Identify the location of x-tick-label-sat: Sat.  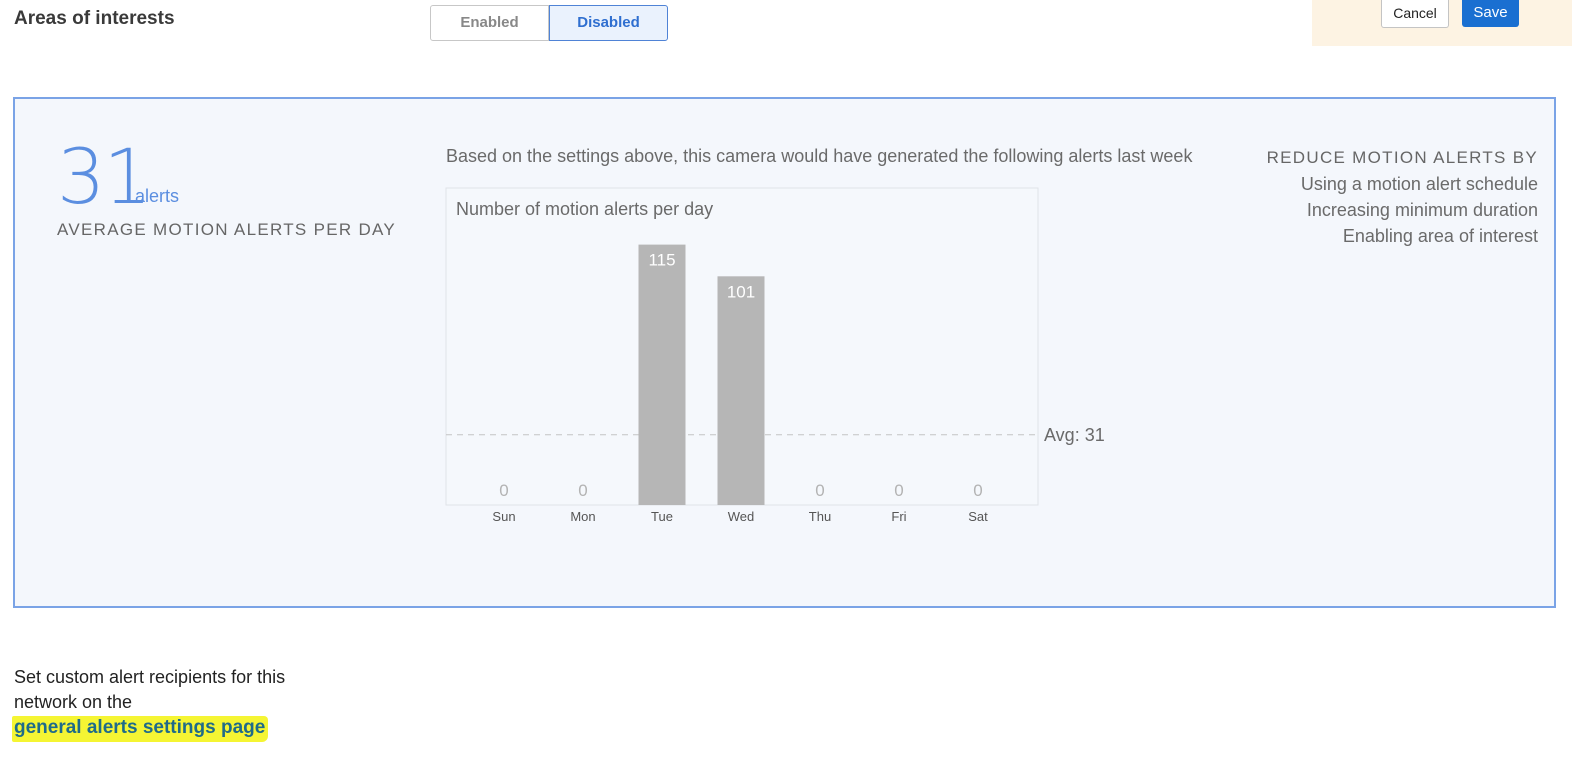
(978, 516).